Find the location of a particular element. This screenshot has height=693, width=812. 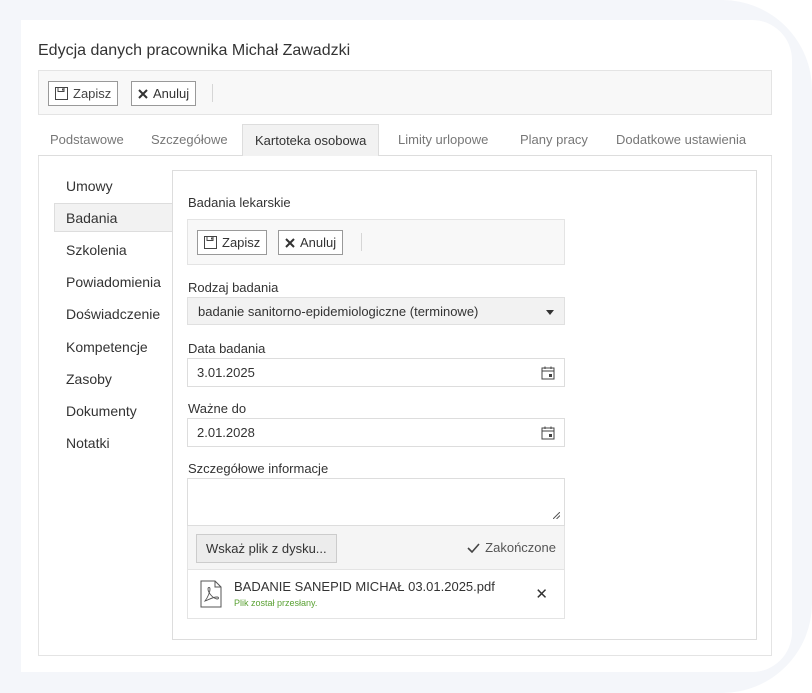

tab-podstawowe: Podstawowe is located at coordinates (87, 140).